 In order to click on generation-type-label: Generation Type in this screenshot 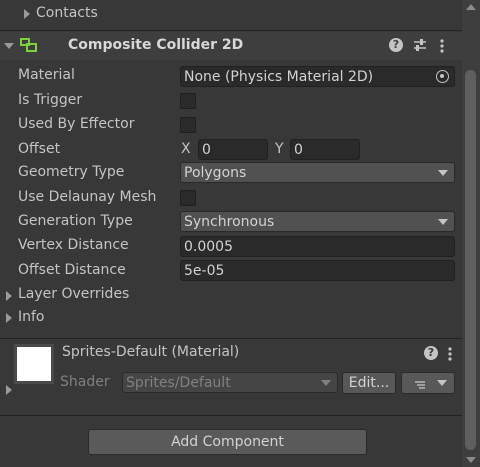, I will do `click(75, 221)`.